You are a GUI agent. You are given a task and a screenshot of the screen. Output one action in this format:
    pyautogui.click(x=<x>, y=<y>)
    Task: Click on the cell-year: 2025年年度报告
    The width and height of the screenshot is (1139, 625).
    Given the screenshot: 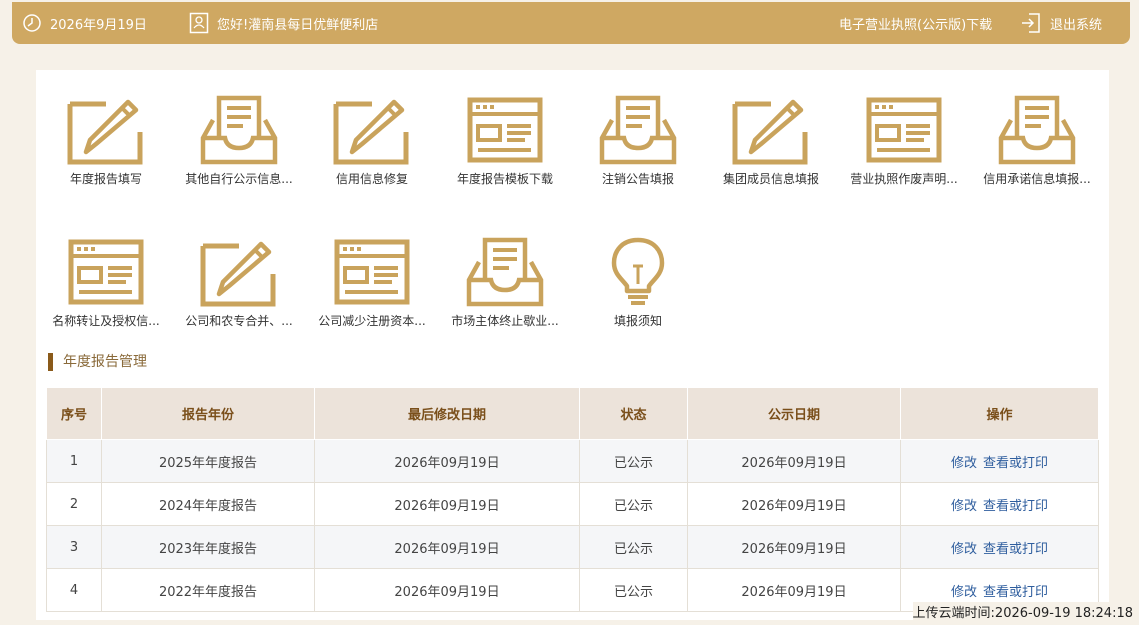 What is the action you would take?
    pyautogui.click(x=208, y=461)
    